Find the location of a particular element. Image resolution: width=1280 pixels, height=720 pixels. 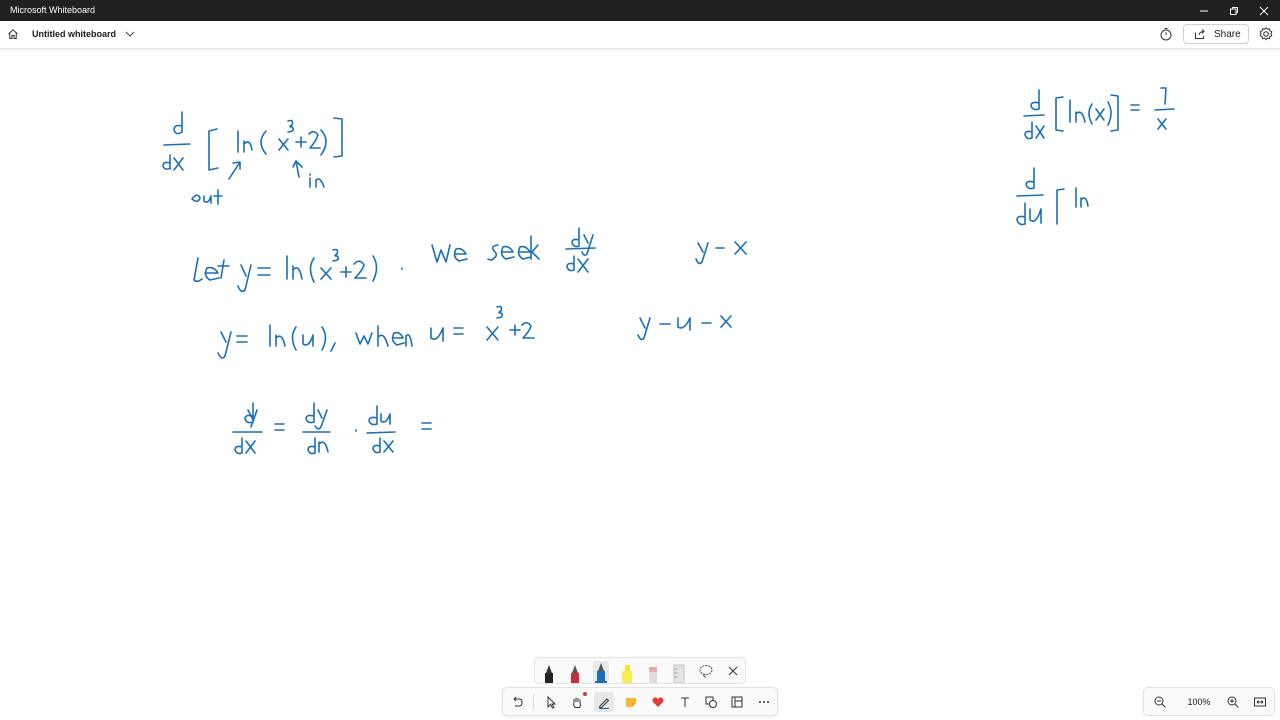

title-bar: Microsoft Whiteboard is located at coordinates (640, 10).